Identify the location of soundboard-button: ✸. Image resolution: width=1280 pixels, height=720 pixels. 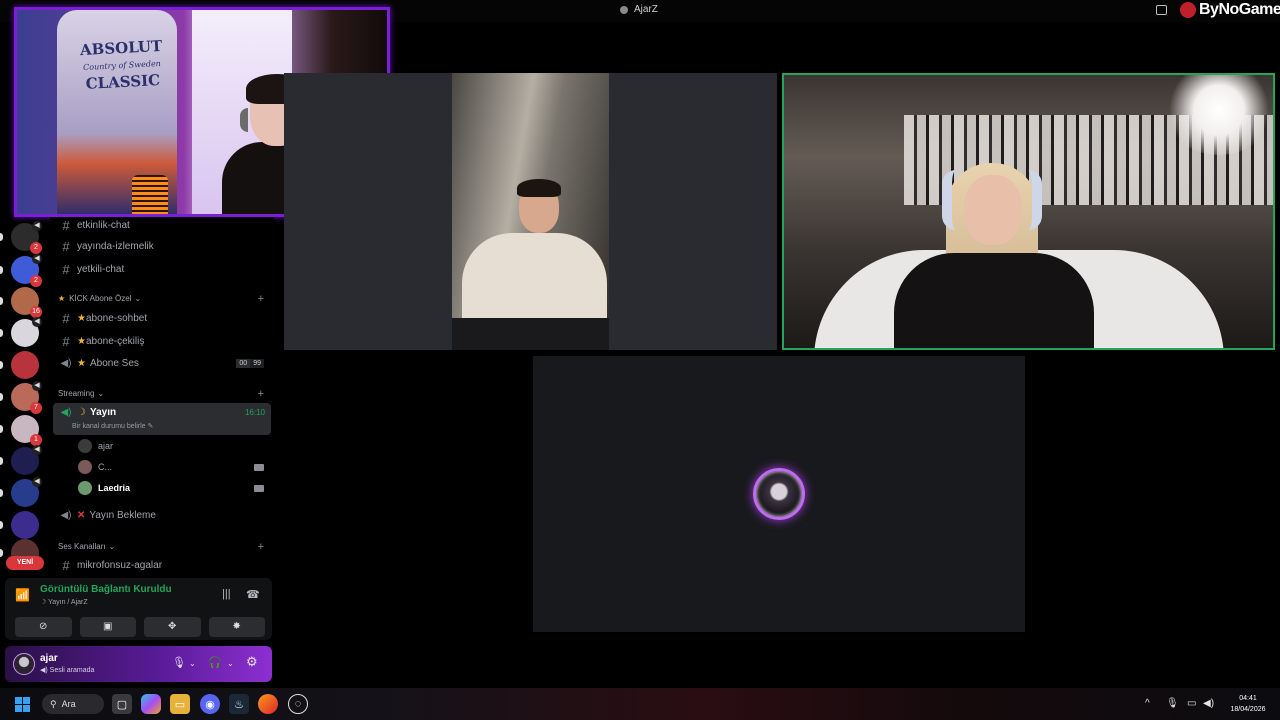
(236, 627).